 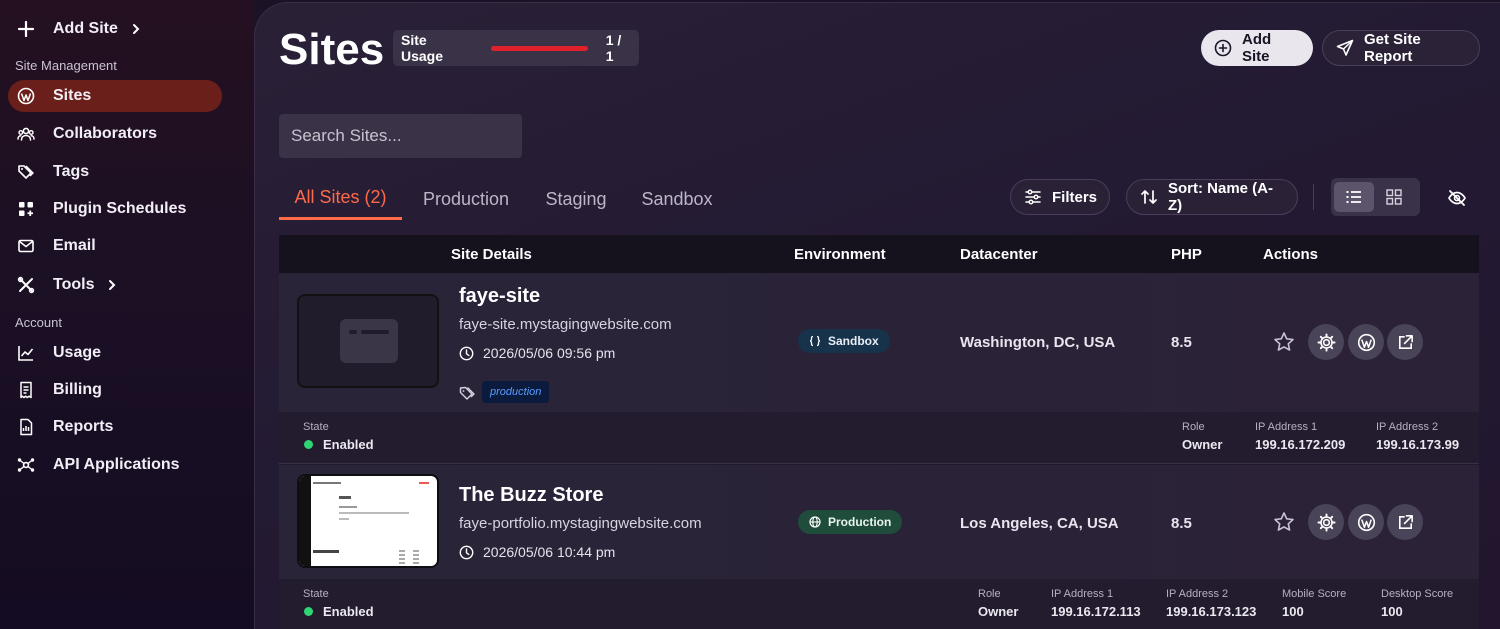 I want to click on filters-label: Filters, so click(x=1075, y=197).